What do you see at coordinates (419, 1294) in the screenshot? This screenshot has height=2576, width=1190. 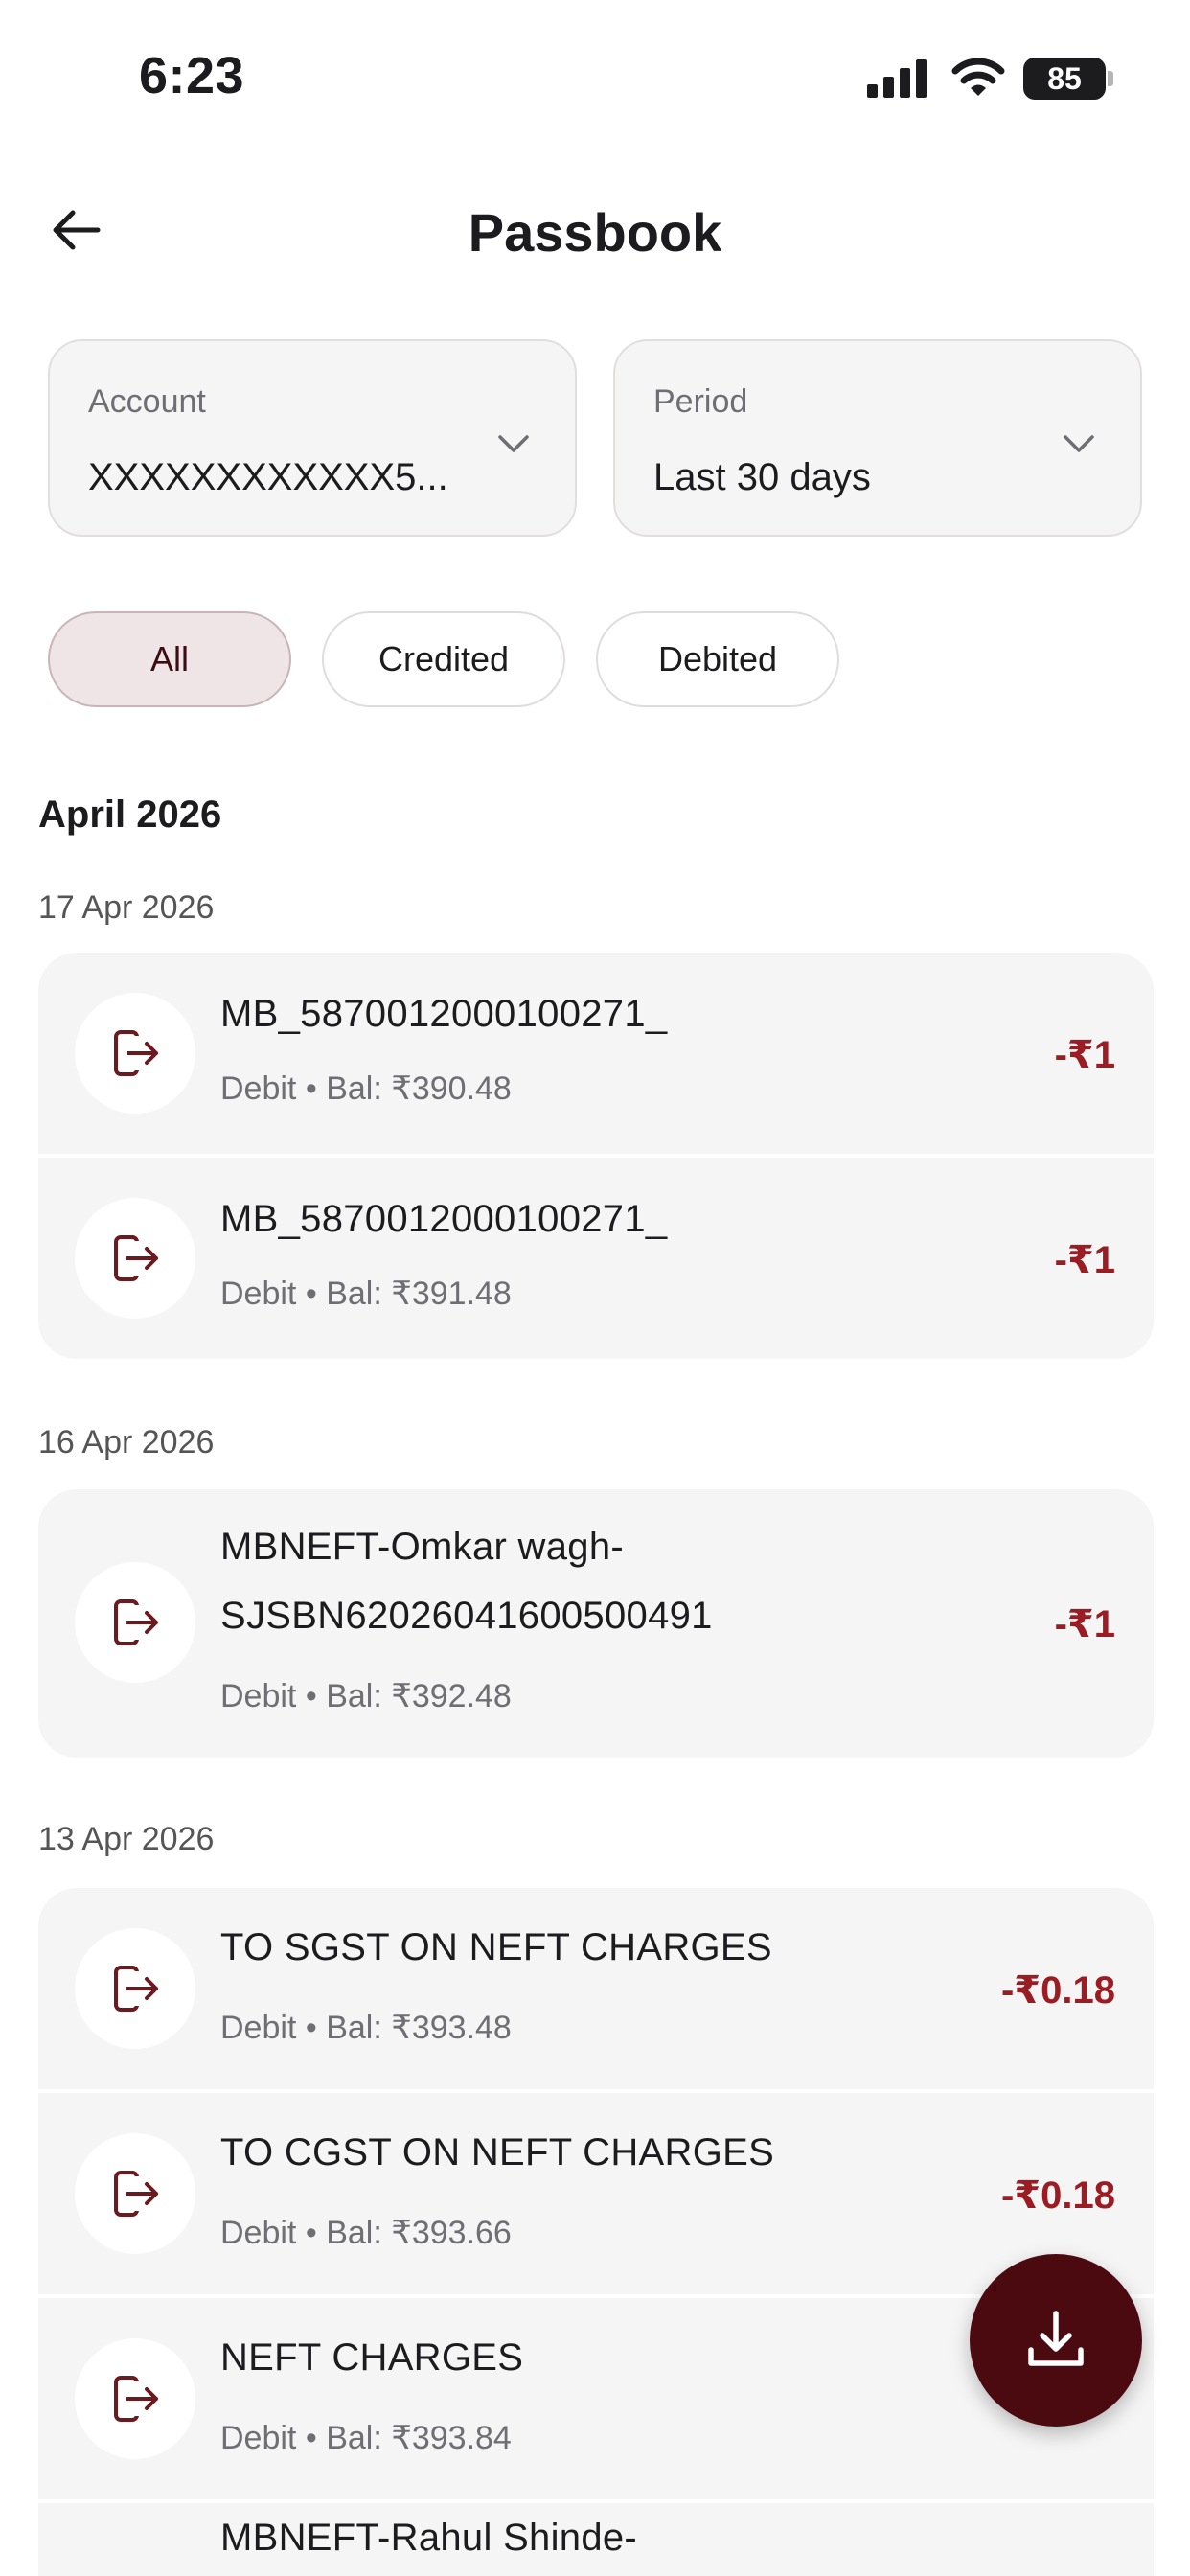 I see `transaction-balance: Bal: ₹391.48` at bounding box center [419, 1294].